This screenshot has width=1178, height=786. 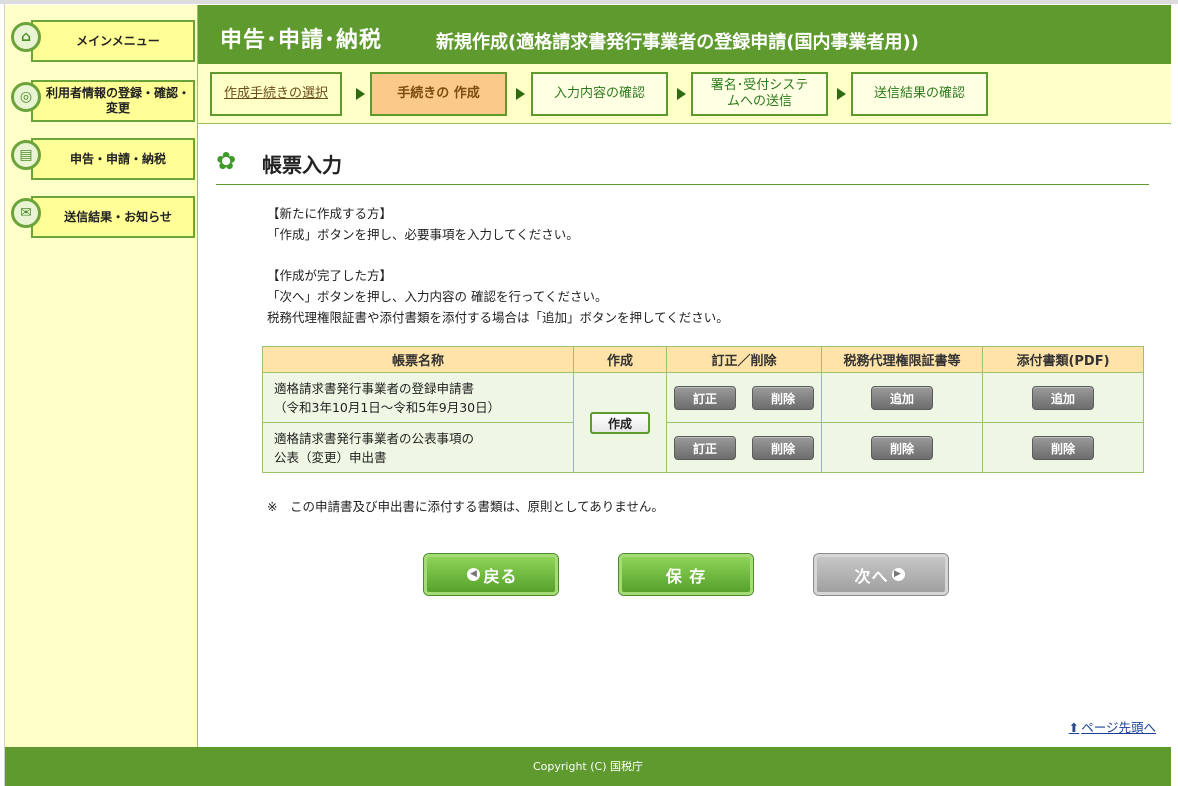 What do you see at coordinates (113, 101) in the screenshot?
I see `sidebar-item-label: 利用者情報の登録・確認・変更` at bounding box center [113, 101].